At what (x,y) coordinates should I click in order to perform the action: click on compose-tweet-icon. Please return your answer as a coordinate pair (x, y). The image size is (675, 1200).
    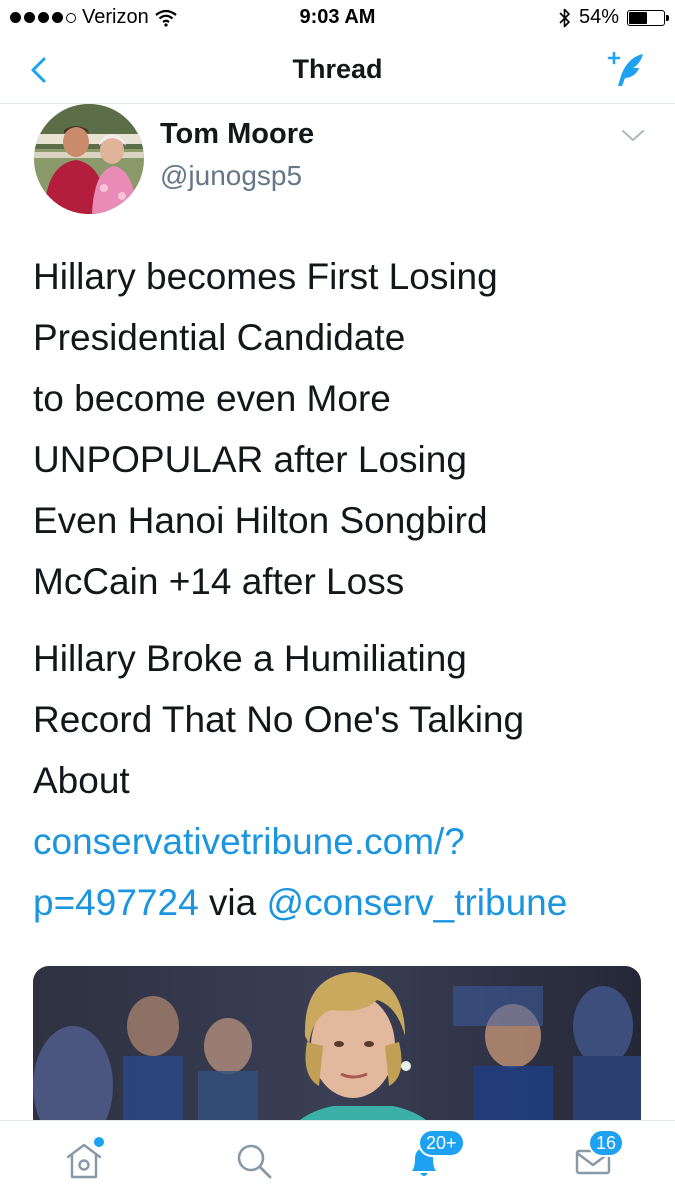
    Looking at the image, I should click on (625, 68).